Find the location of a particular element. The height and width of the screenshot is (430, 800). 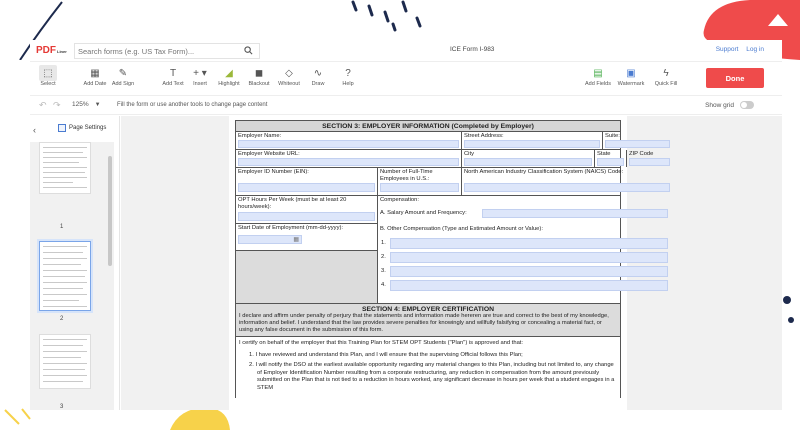

page-number: 3 is located at coordinates (62, 407).